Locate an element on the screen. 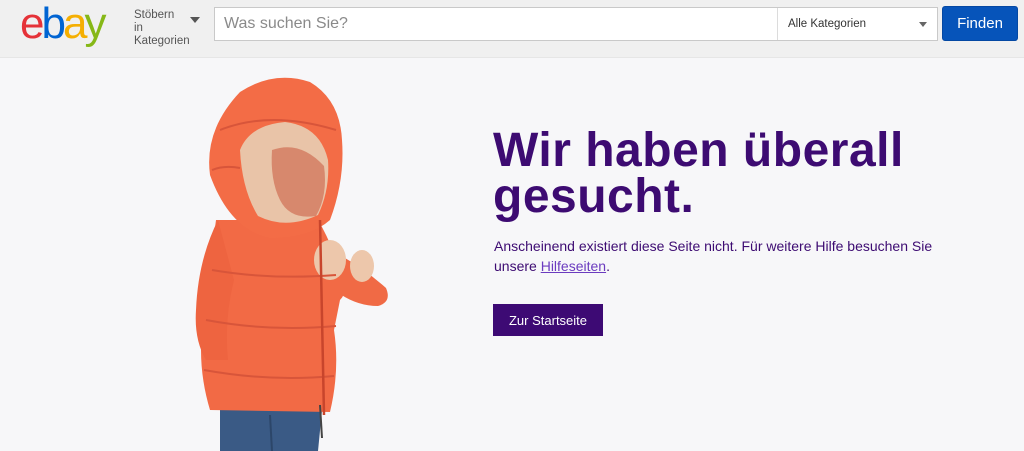 This screenshot has height=451, width=1024. browse-categories-label: Stöbern in Kategorien is located at coordinates (162, 28).